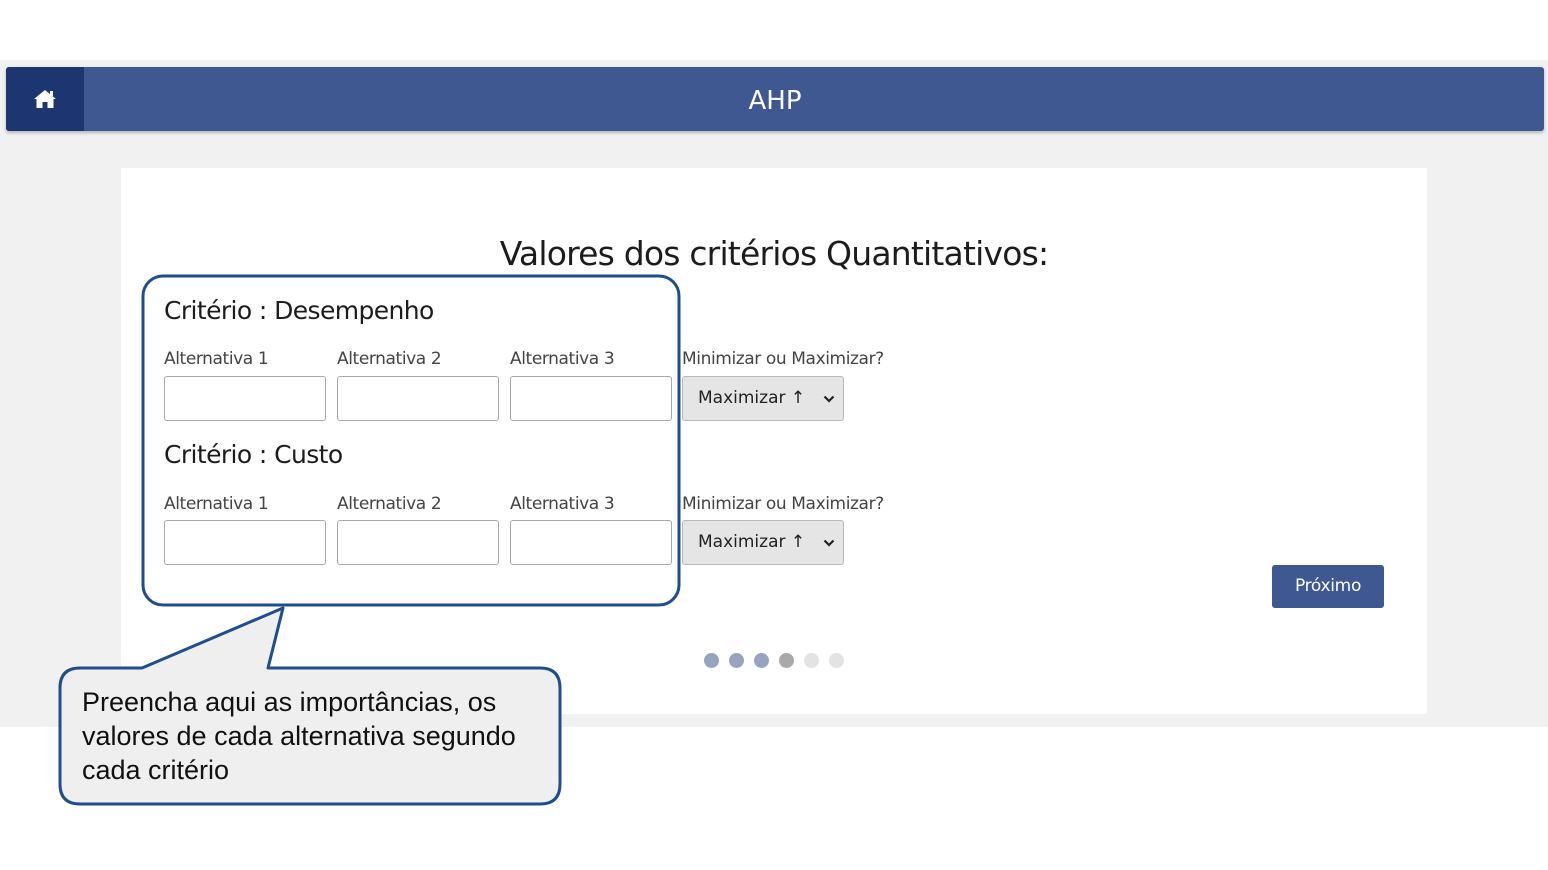 Image resolution: width=1548 pixels, height=870 pixels. I want to click on top-navbar: AHP, so click(775, 99).